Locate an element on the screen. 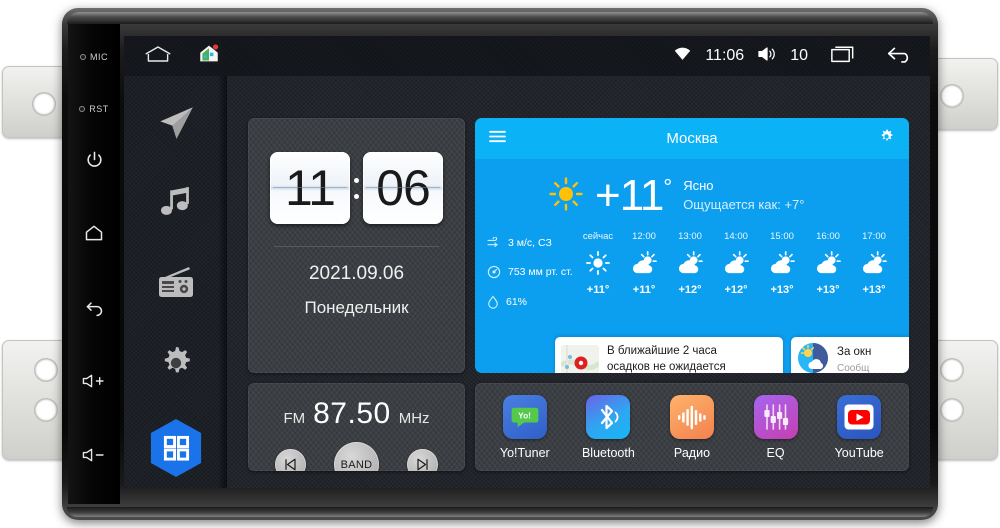 This screenshot has height=528, width=1000. app-shortcut-eq: EQ is located at coordinates (776, 427).